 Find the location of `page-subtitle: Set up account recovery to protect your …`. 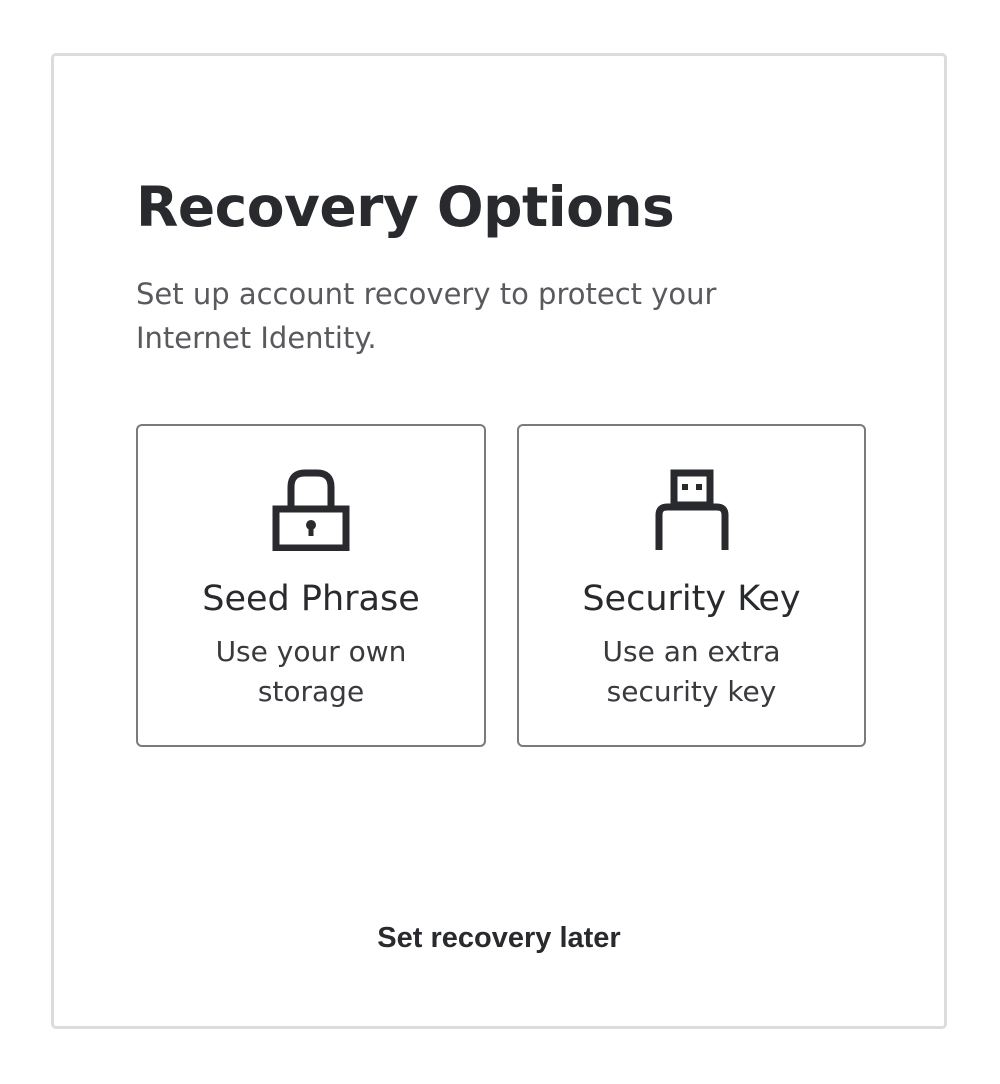

page-subtitle: Set up account recovery to protect your … is located at coordinates (426, 316).